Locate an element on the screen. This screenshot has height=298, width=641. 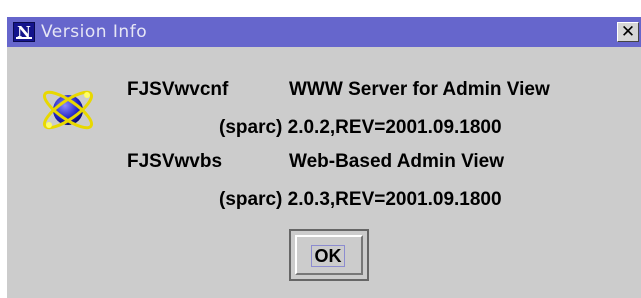
app-n-icon: N is located at coordinates (24, 32).